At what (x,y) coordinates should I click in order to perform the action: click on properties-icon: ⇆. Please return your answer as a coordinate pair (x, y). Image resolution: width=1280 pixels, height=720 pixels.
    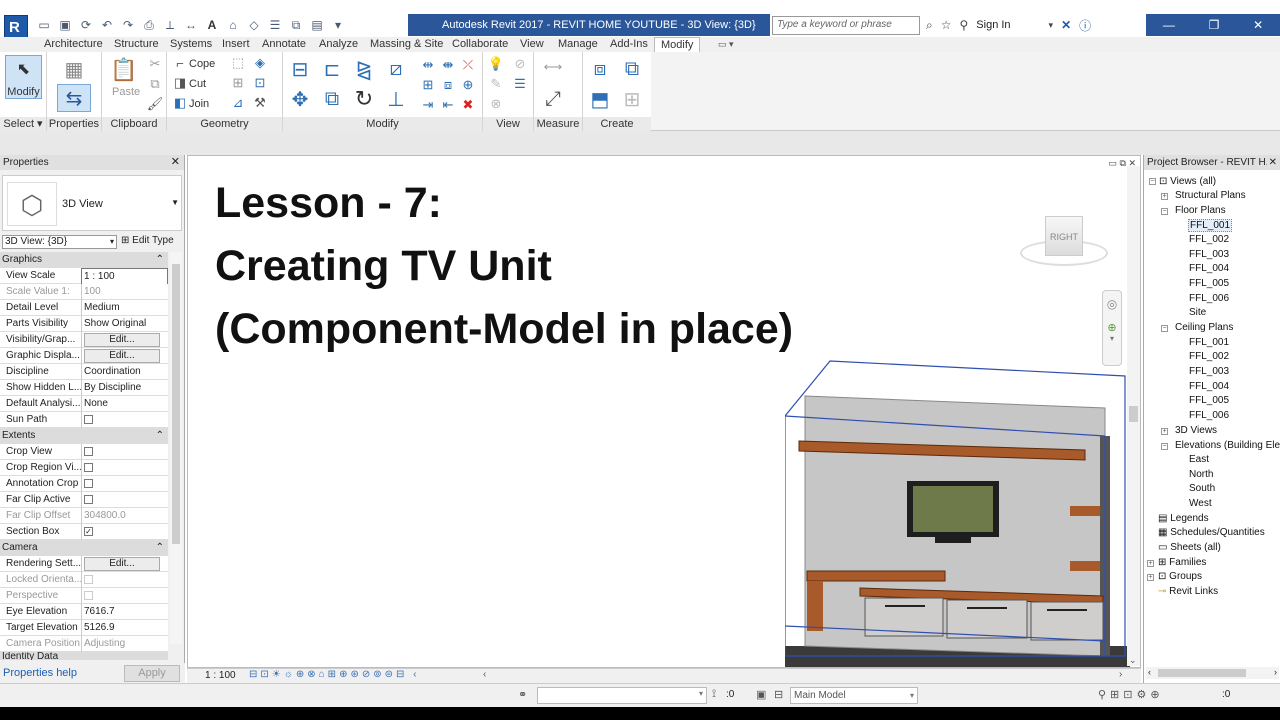
    Looking at the image, I should click on (74, 98).